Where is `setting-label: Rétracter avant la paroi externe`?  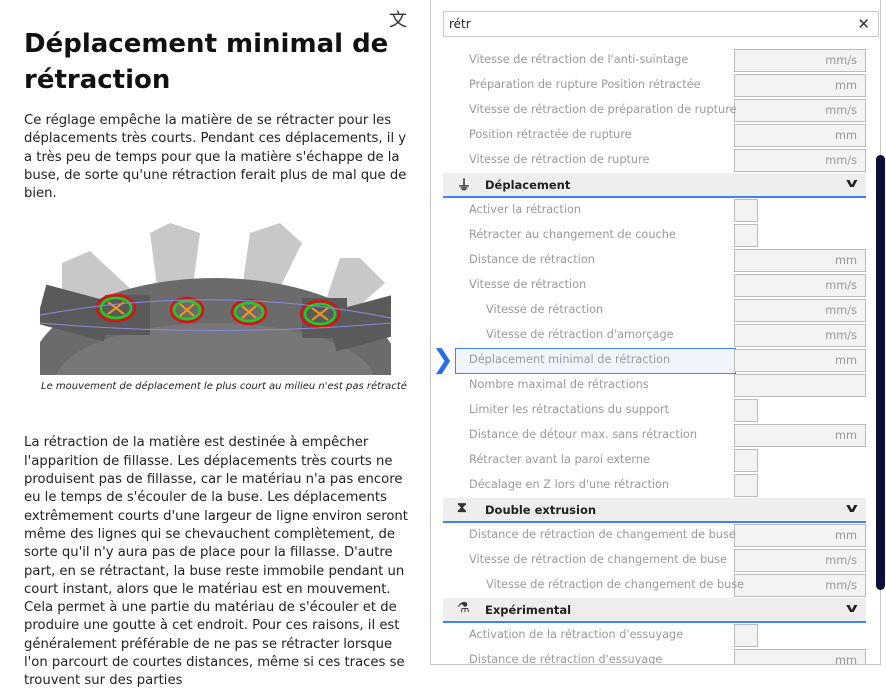
setting-label: Rétracter avant la paroi externe is located at coordinates (559, 459).